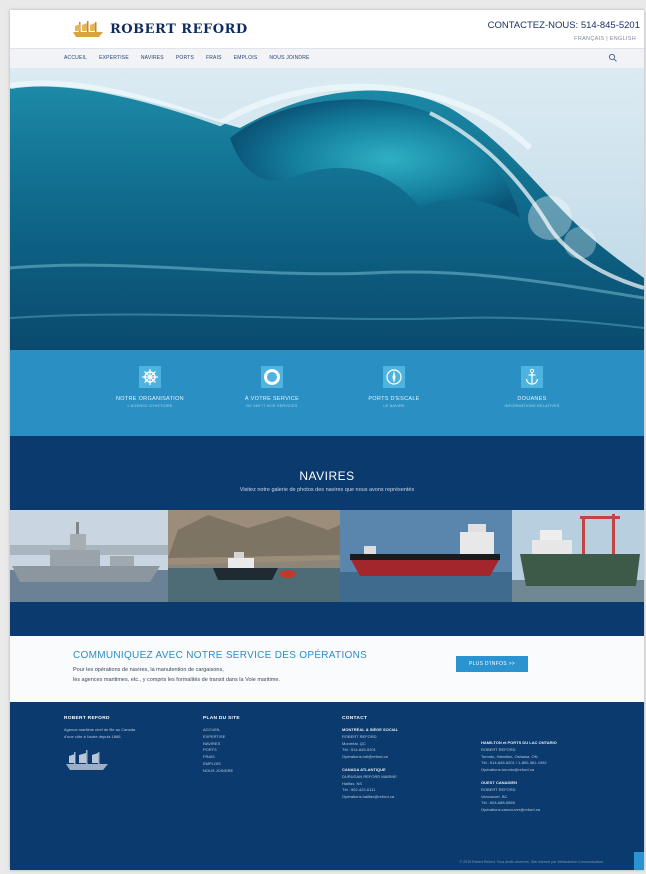 The image size is (646, 874). Describe the element at coordinates (564, 25) in the screenshot. I see `contact-phone: CONTACTEZ-NOUS: 514-845-5201` at that location.